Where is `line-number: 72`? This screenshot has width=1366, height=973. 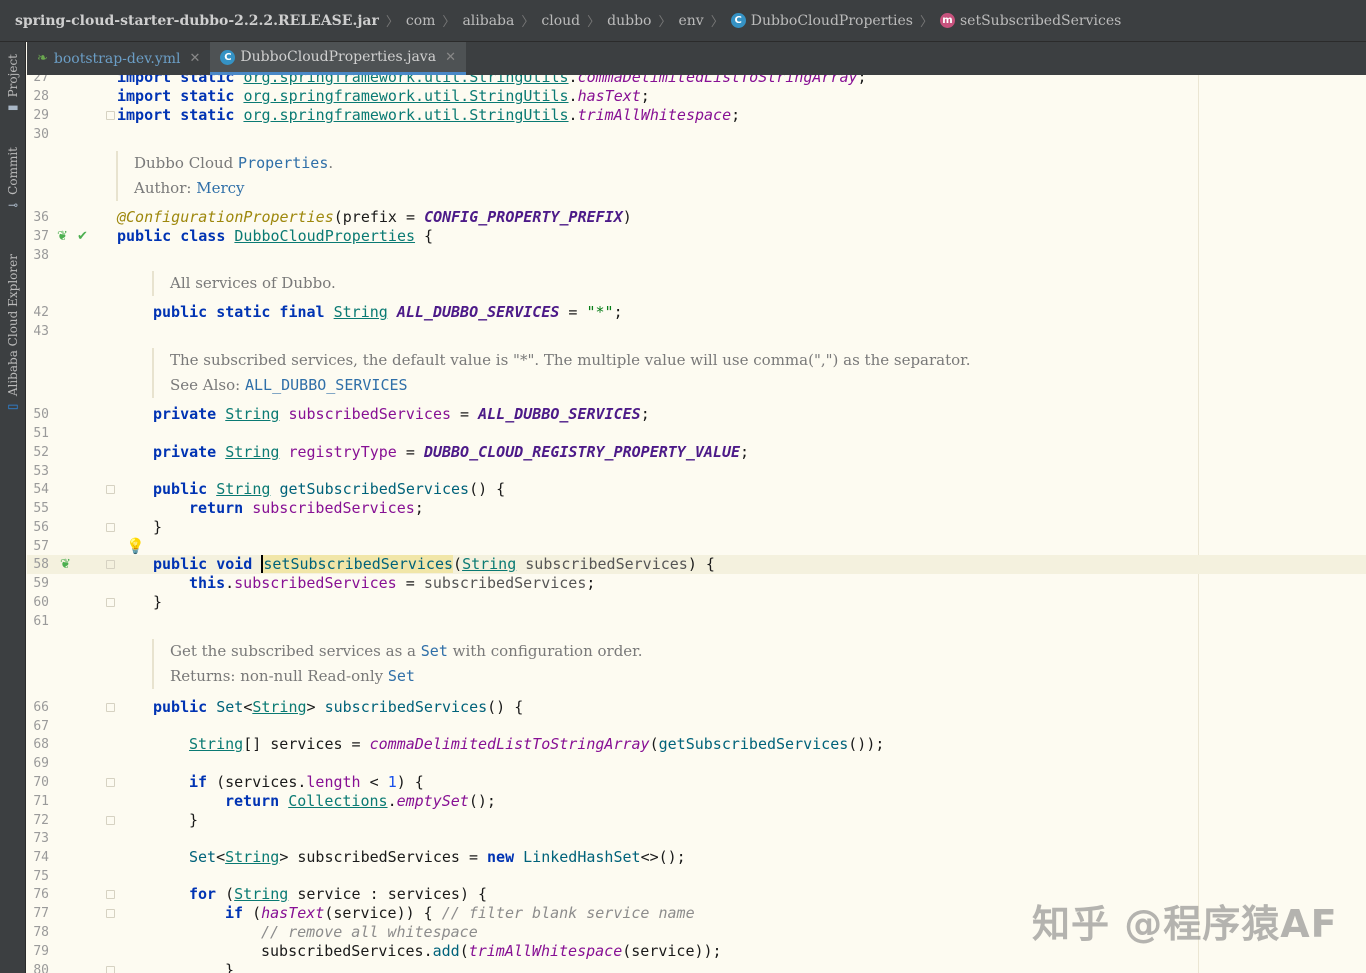 line-number: 72 is located at coordinates (41, 820).